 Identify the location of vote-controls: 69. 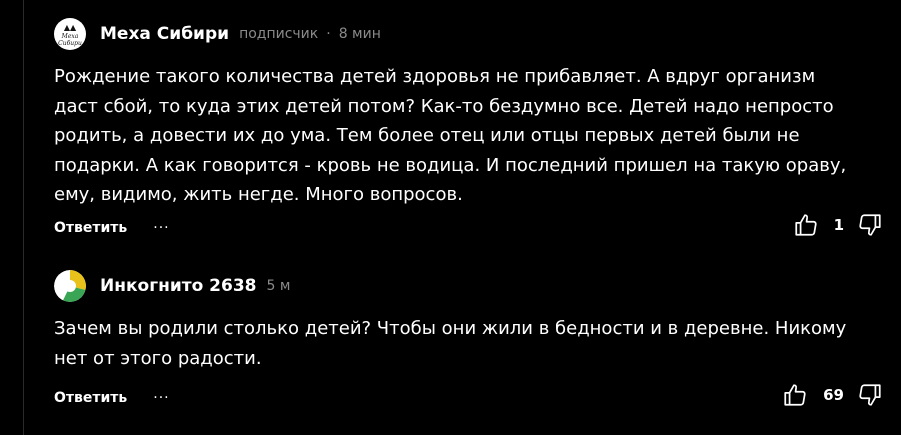
(832, 395).